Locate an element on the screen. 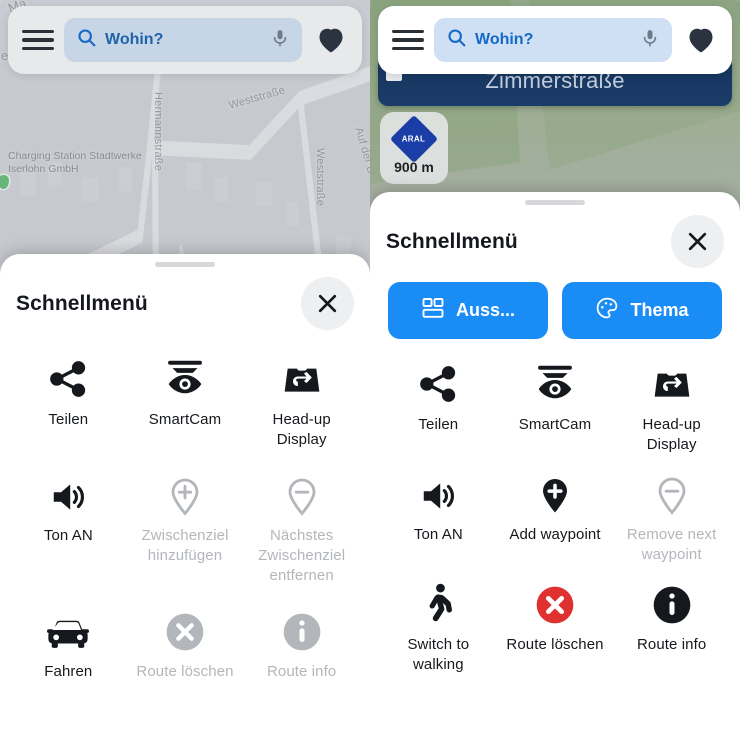 This screenshot has width=740, height=738. quick-action-drive-left: Fahren is located at coordinates (68, 644).